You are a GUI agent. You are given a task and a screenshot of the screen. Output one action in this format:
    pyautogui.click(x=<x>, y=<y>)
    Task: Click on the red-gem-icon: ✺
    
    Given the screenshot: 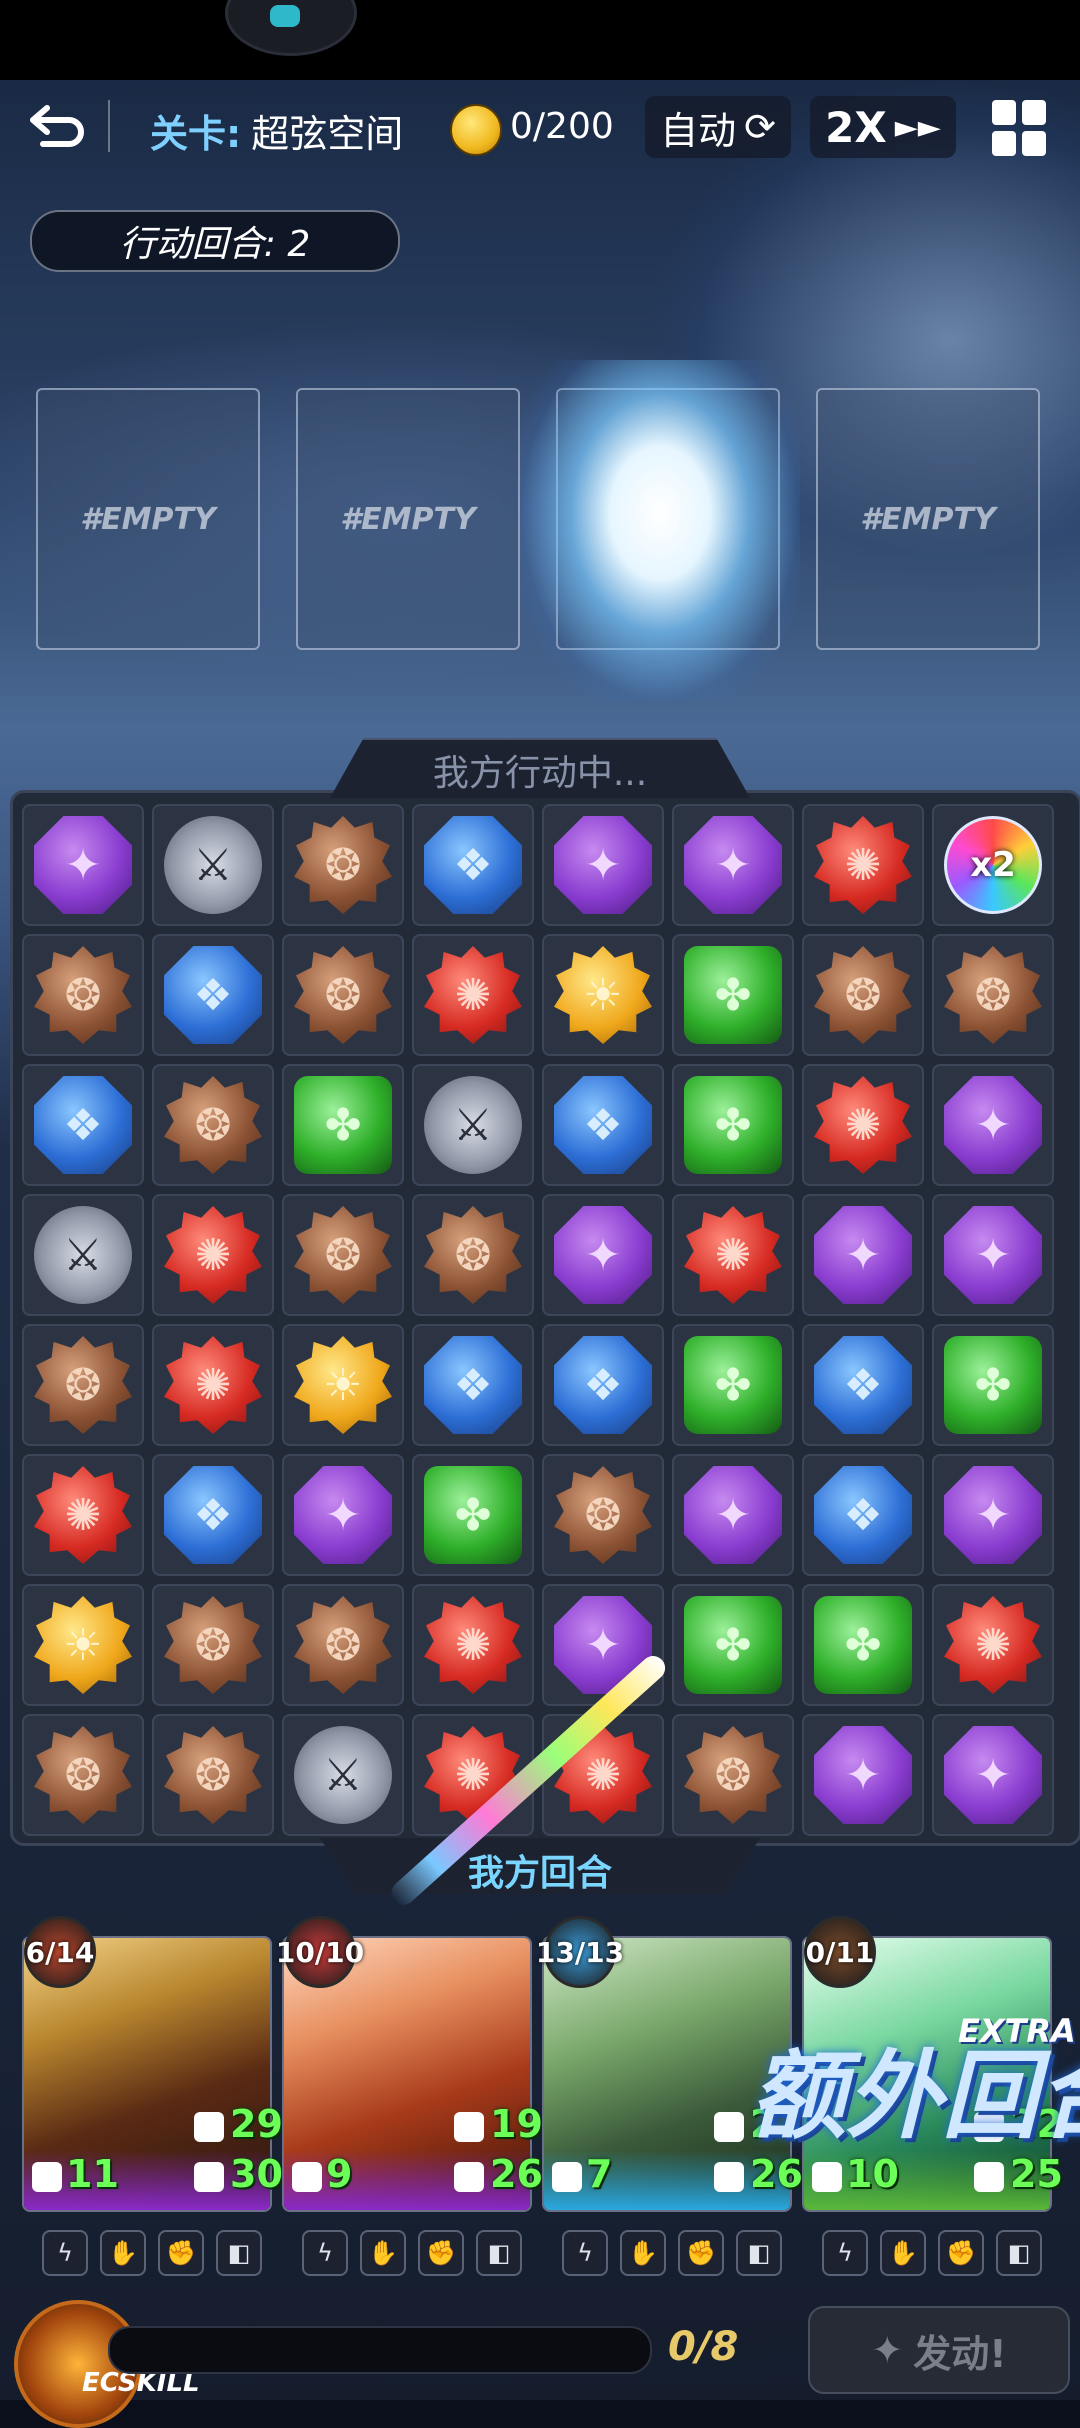 What is the action you would take?
    pyautogui.click(x=993, y=1645)
    